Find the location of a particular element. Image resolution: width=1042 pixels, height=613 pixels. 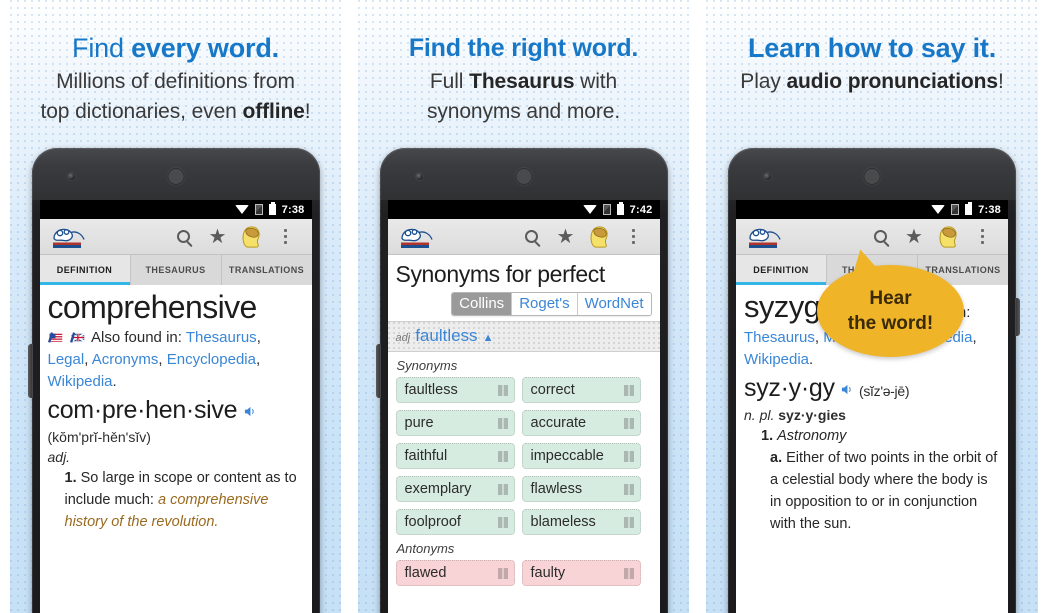

callout-tail is located at coordinates (864, 261).